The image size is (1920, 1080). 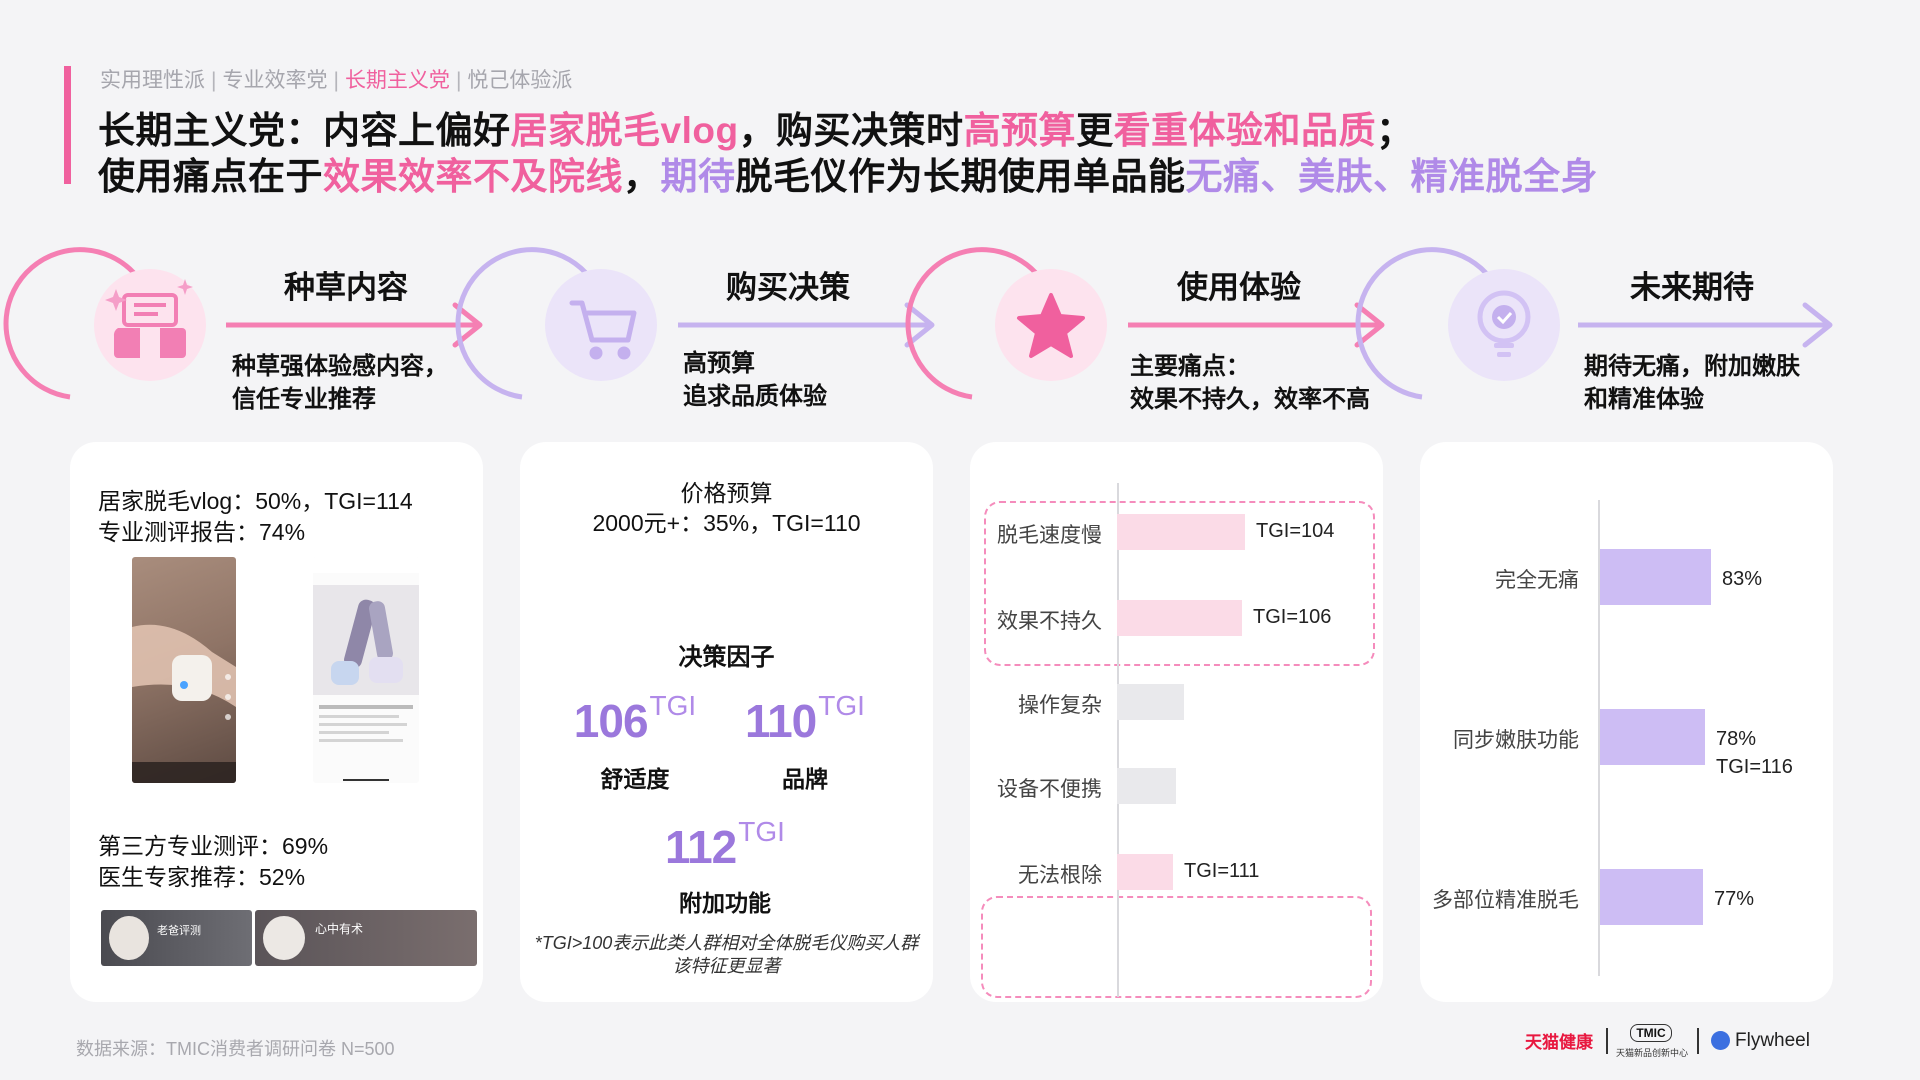 What do you see at coordinates (274, 80) in the screenshot?
I see `tab-efficiency: 专业效率党` at bounding box center [274, 80].